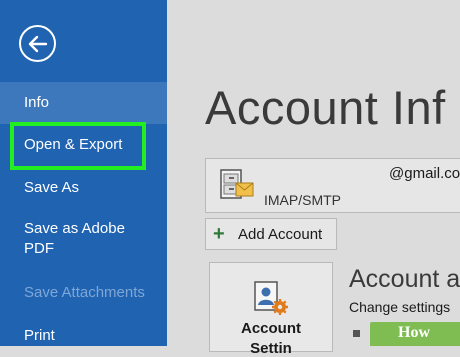 The height and width of the screenshot is (357, 460). What do you see at coordinates (332, 185) in the screenshot?
I see `account-selector: @gmail.co IMAP/SMTP` at bounding box center [332, 185].